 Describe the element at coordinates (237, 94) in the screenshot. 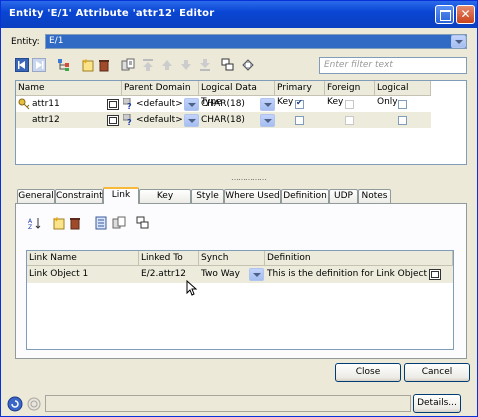

I see `column-header-logical-data-type: Logical Data Type` at that location.